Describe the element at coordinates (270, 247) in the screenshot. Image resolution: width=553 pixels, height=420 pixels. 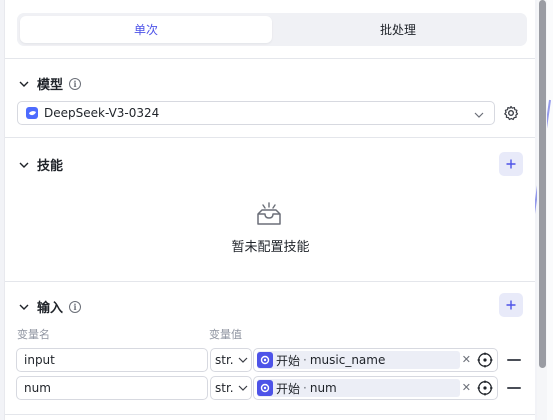
I see `skills-empty-text: 暂未配置技能` at that location.